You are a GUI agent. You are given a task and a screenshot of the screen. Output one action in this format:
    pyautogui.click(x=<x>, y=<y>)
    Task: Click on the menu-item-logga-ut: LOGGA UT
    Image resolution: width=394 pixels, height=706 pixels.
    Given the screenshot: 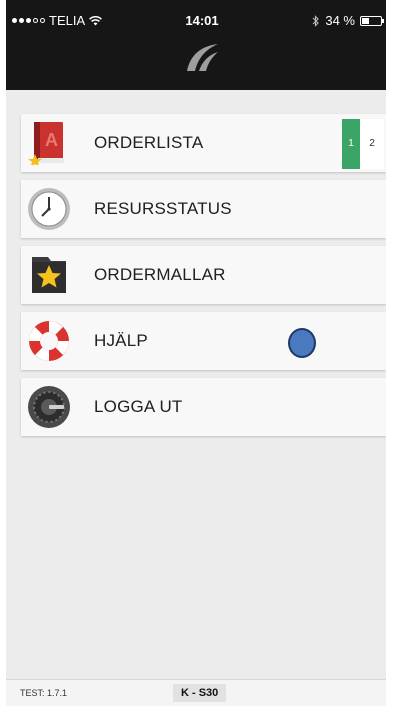 What is the action you would take?
    pyautogui.click(x=203, y=407)
    